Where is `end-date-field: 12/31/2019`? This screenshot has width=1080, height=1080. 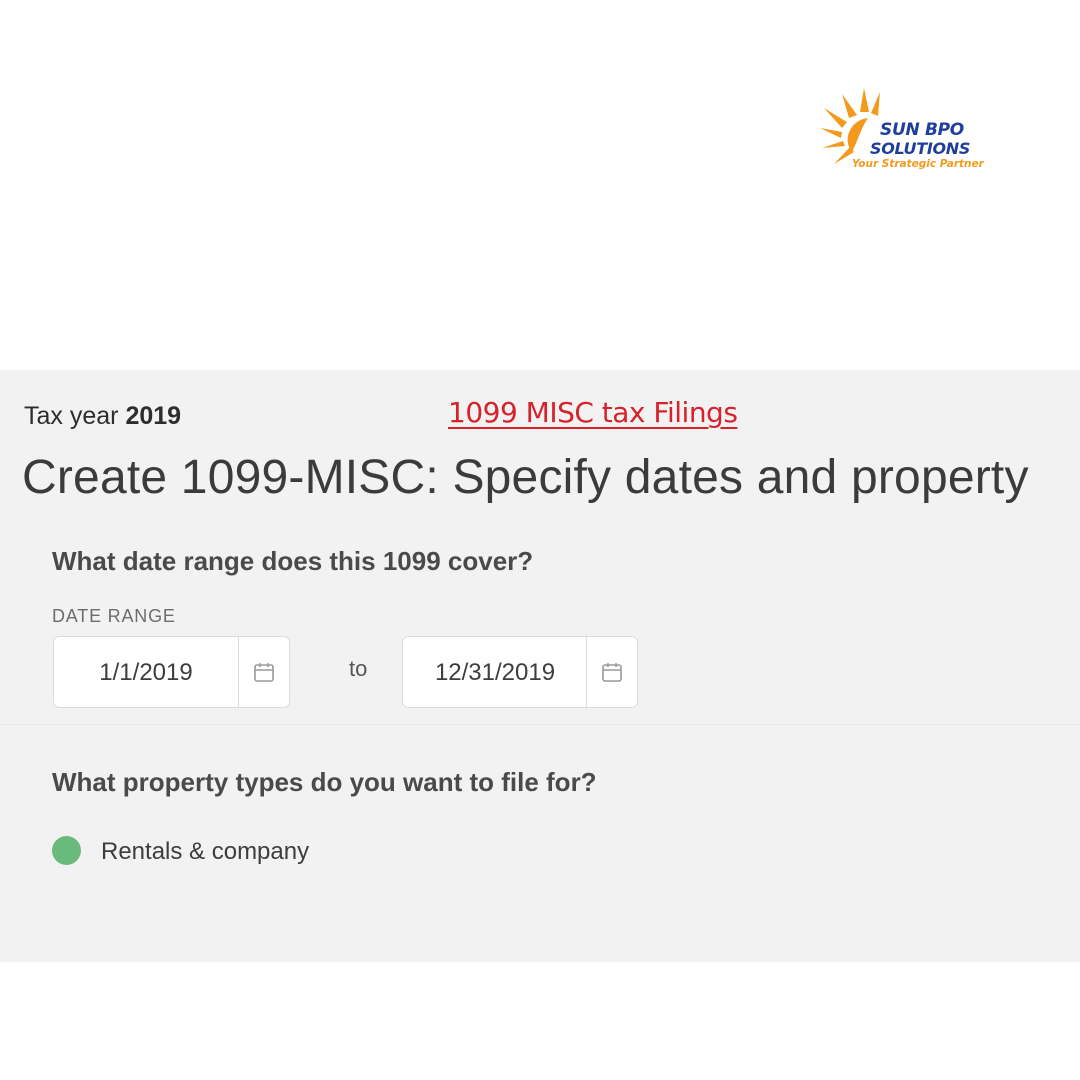
end-date-field: 12/31/2019 is located at coordinates (520, 672).